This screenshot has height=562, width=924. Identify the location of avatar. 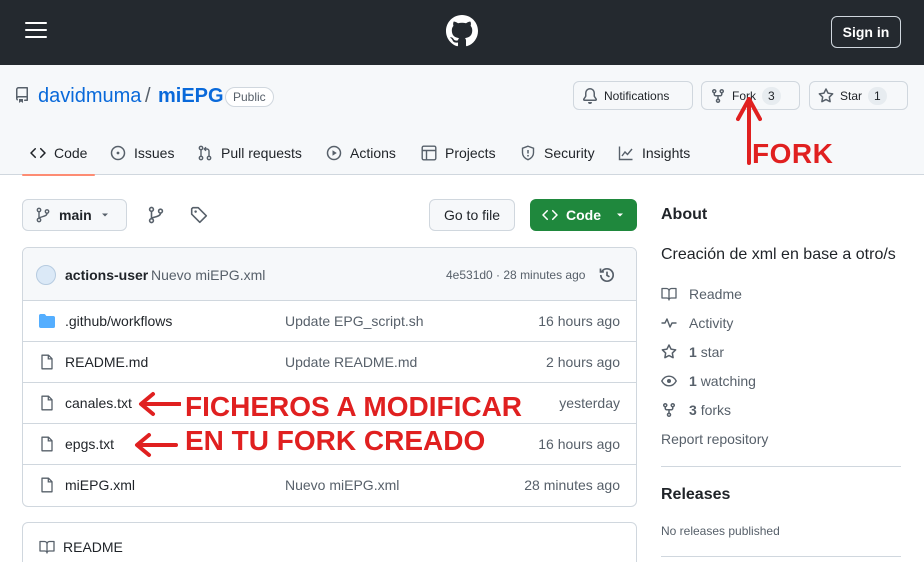
(46, 275).